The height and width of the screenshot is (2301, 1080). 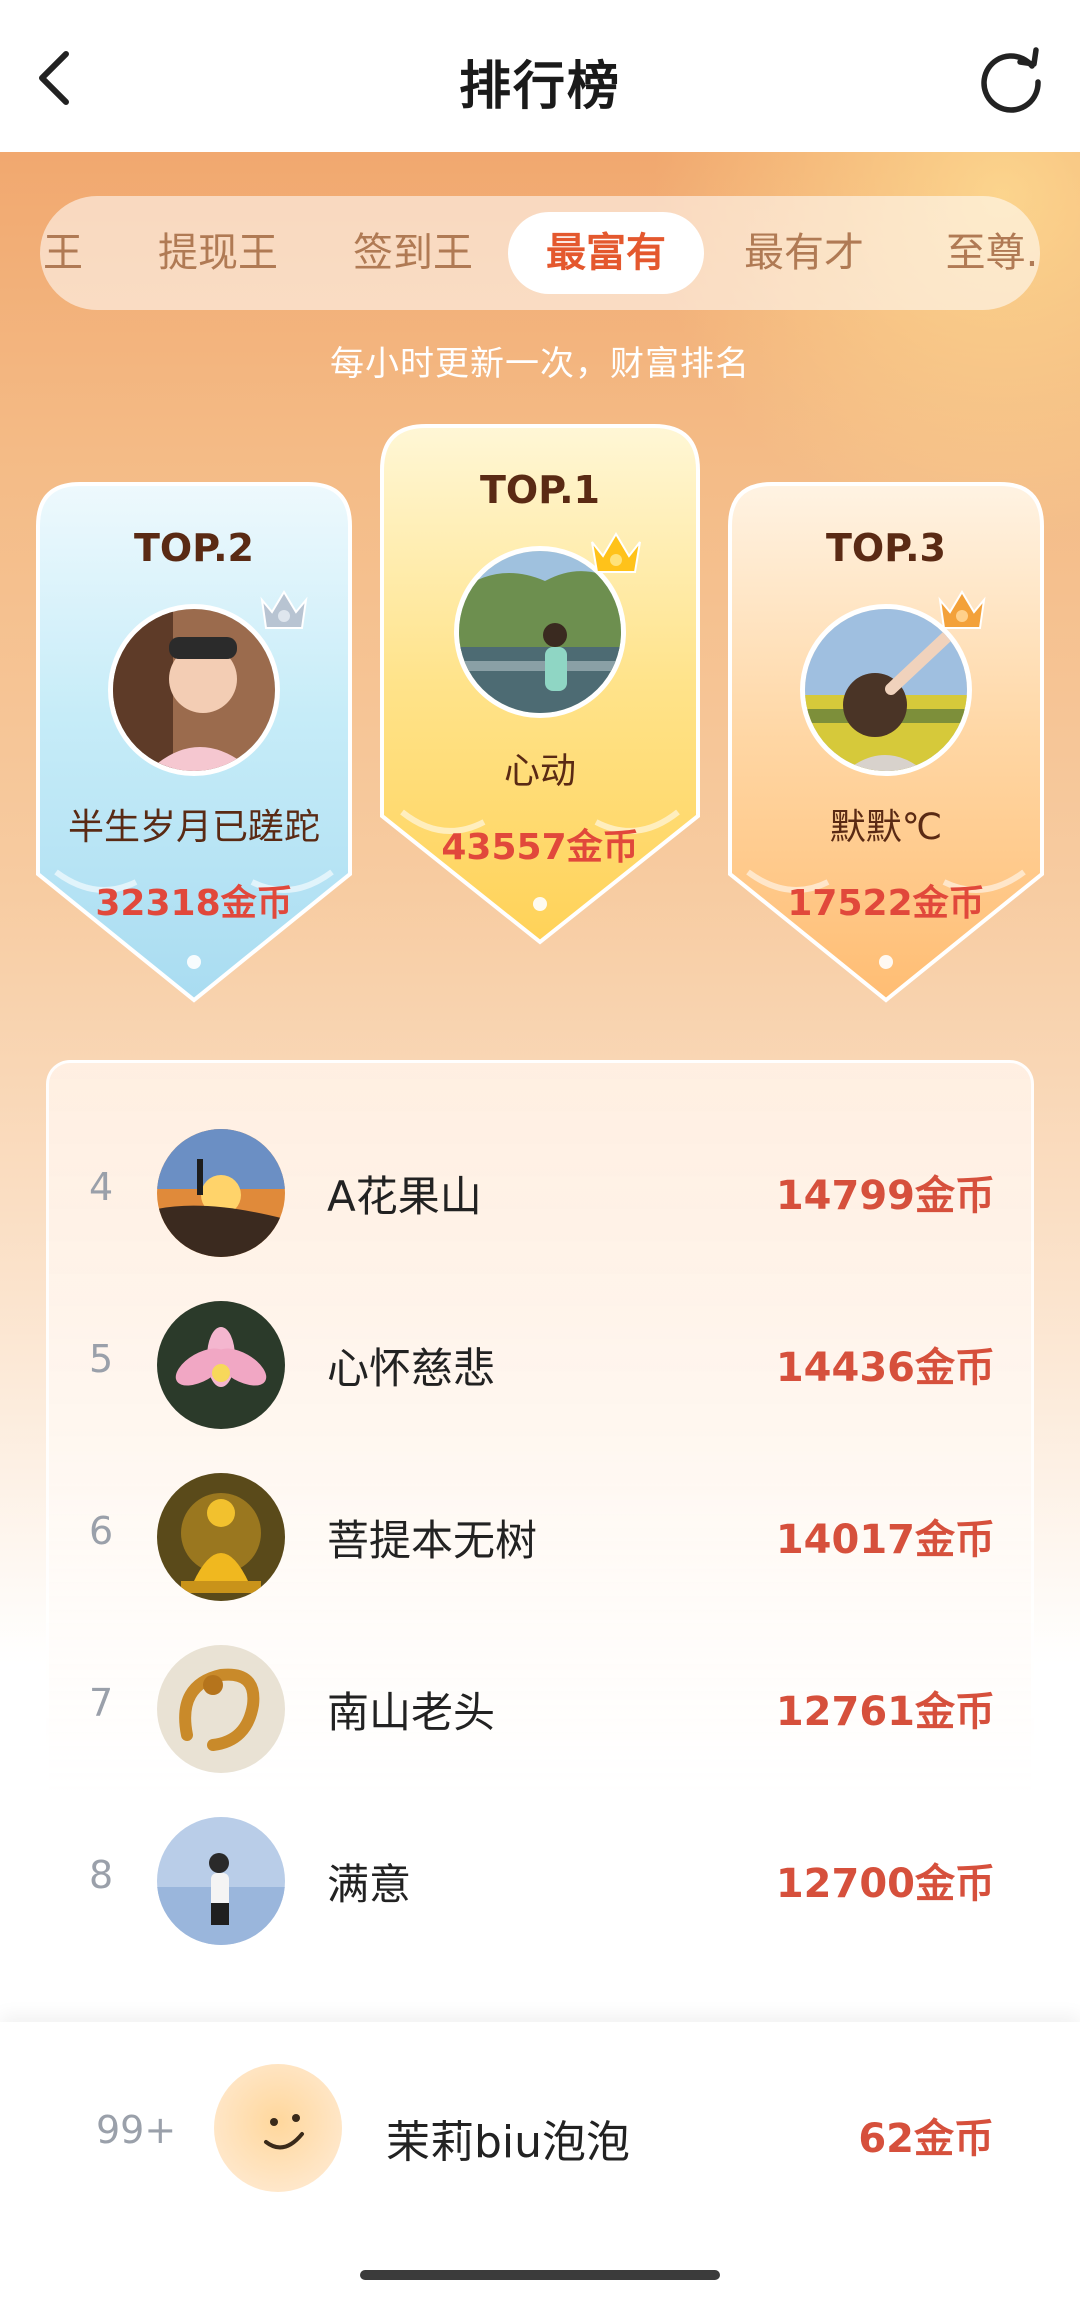 What do you see at coordinates (540, 364) in the screenshot?
I see `update-note: 每小时更新一次，财富排名` at bounding box center [540, 364].